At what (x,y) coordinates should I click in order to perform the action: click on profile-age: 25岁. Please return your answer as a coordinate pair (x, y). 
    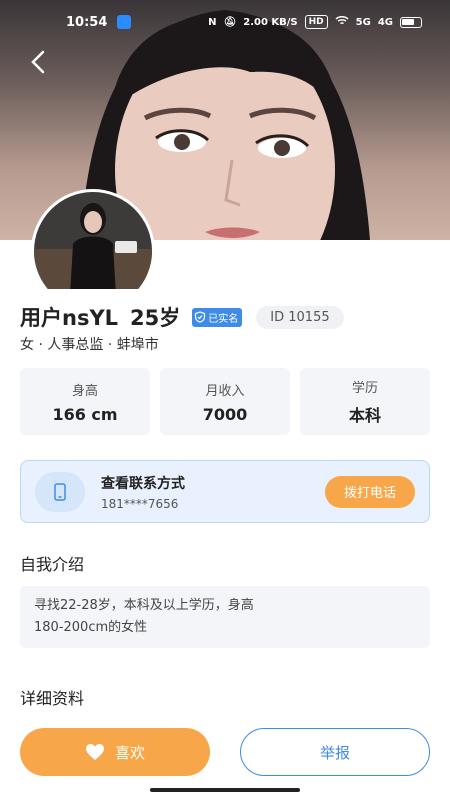
    Looking at the image, I should click on (155, 318).